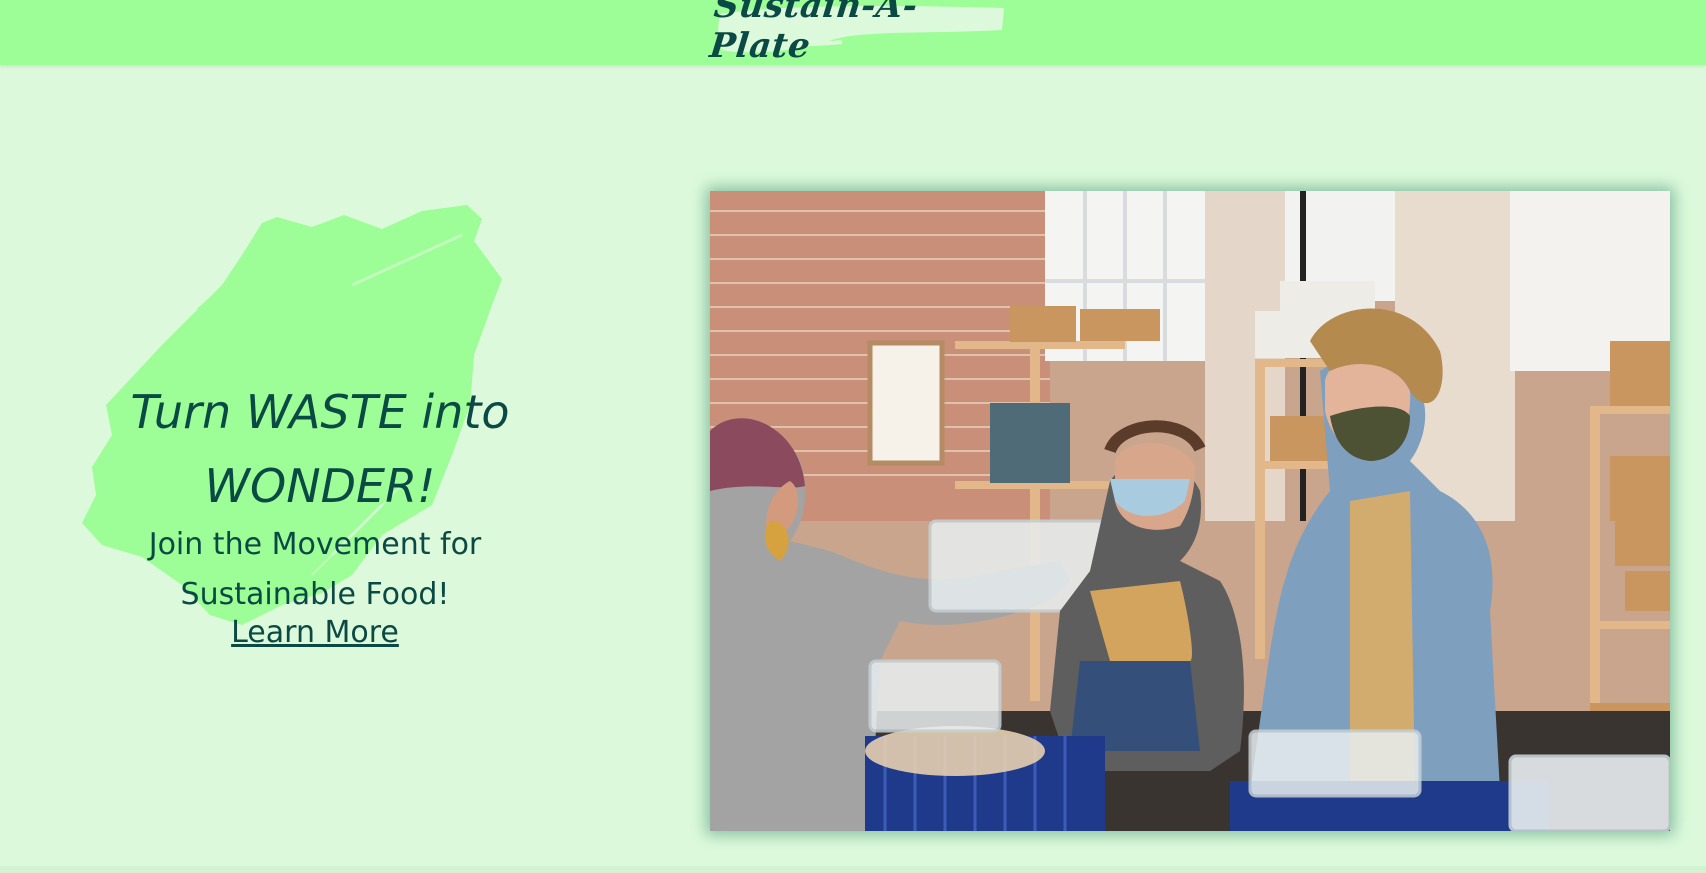 The height and width of the screenshot is (873, 1706). What do you see at coordinates (320, 449) in the screenshot?
I see `hero-headline: Turn WASTE into WONDER!` at bounding box center [320, 449].